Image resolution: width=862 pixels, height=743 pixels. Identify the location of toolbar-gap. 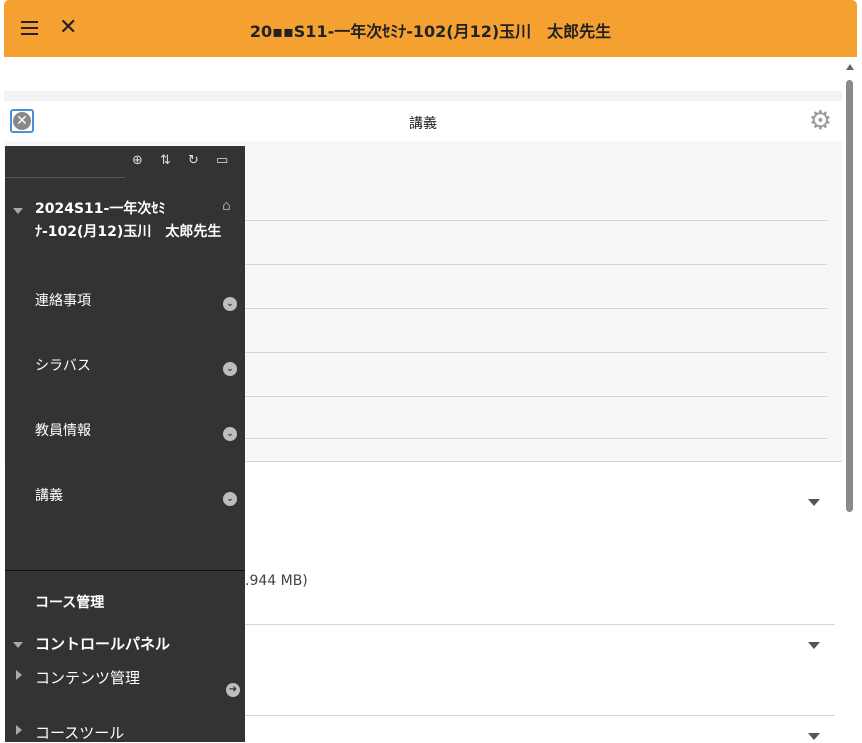
(423, 96).